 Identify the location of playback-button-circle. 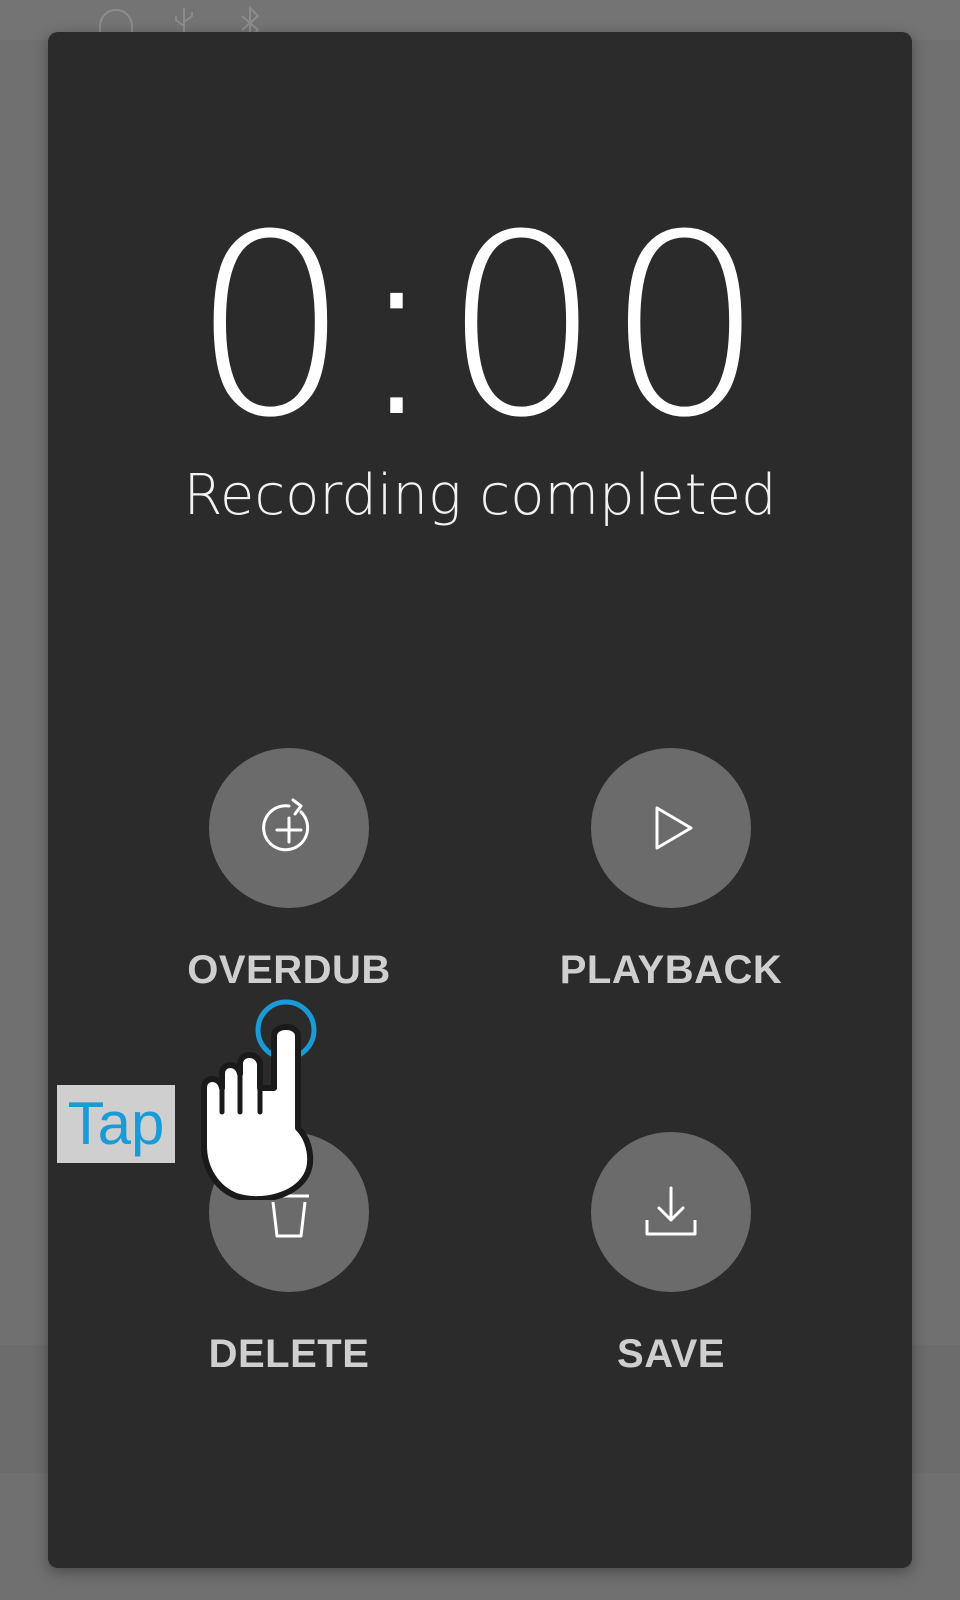
(671, 828).